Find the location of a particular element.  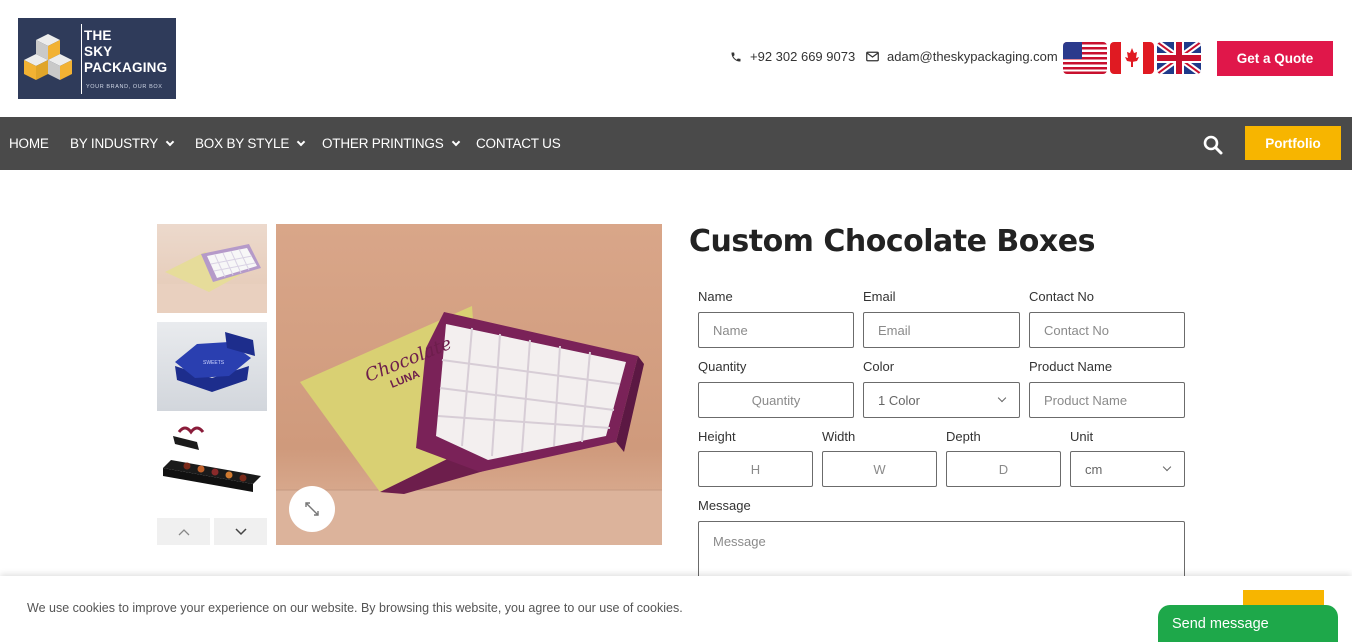

site-logo: THE SKY PACKAGING YOUR BRAND, OUR BOX is located at coordinates (97, 58).